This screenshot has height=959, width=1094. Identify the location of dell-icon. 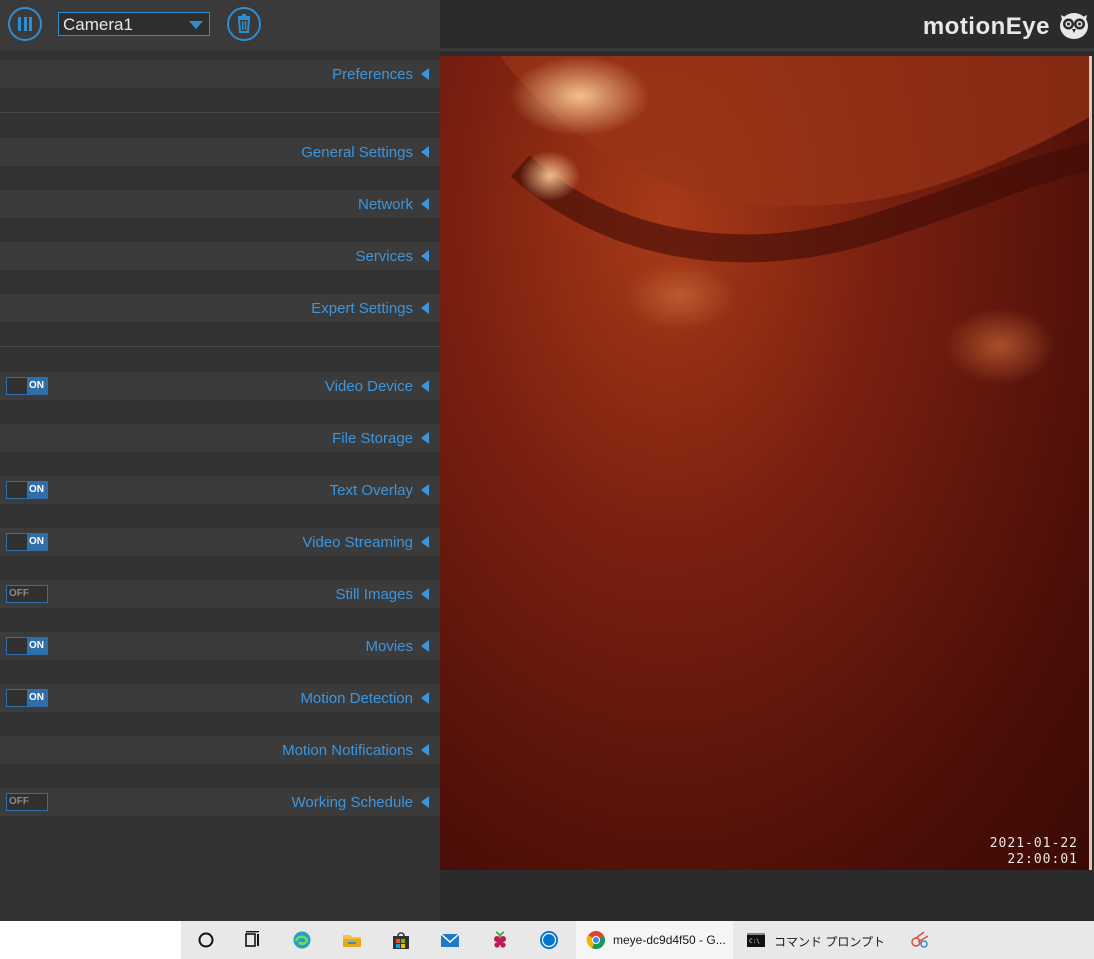
(549, 940).